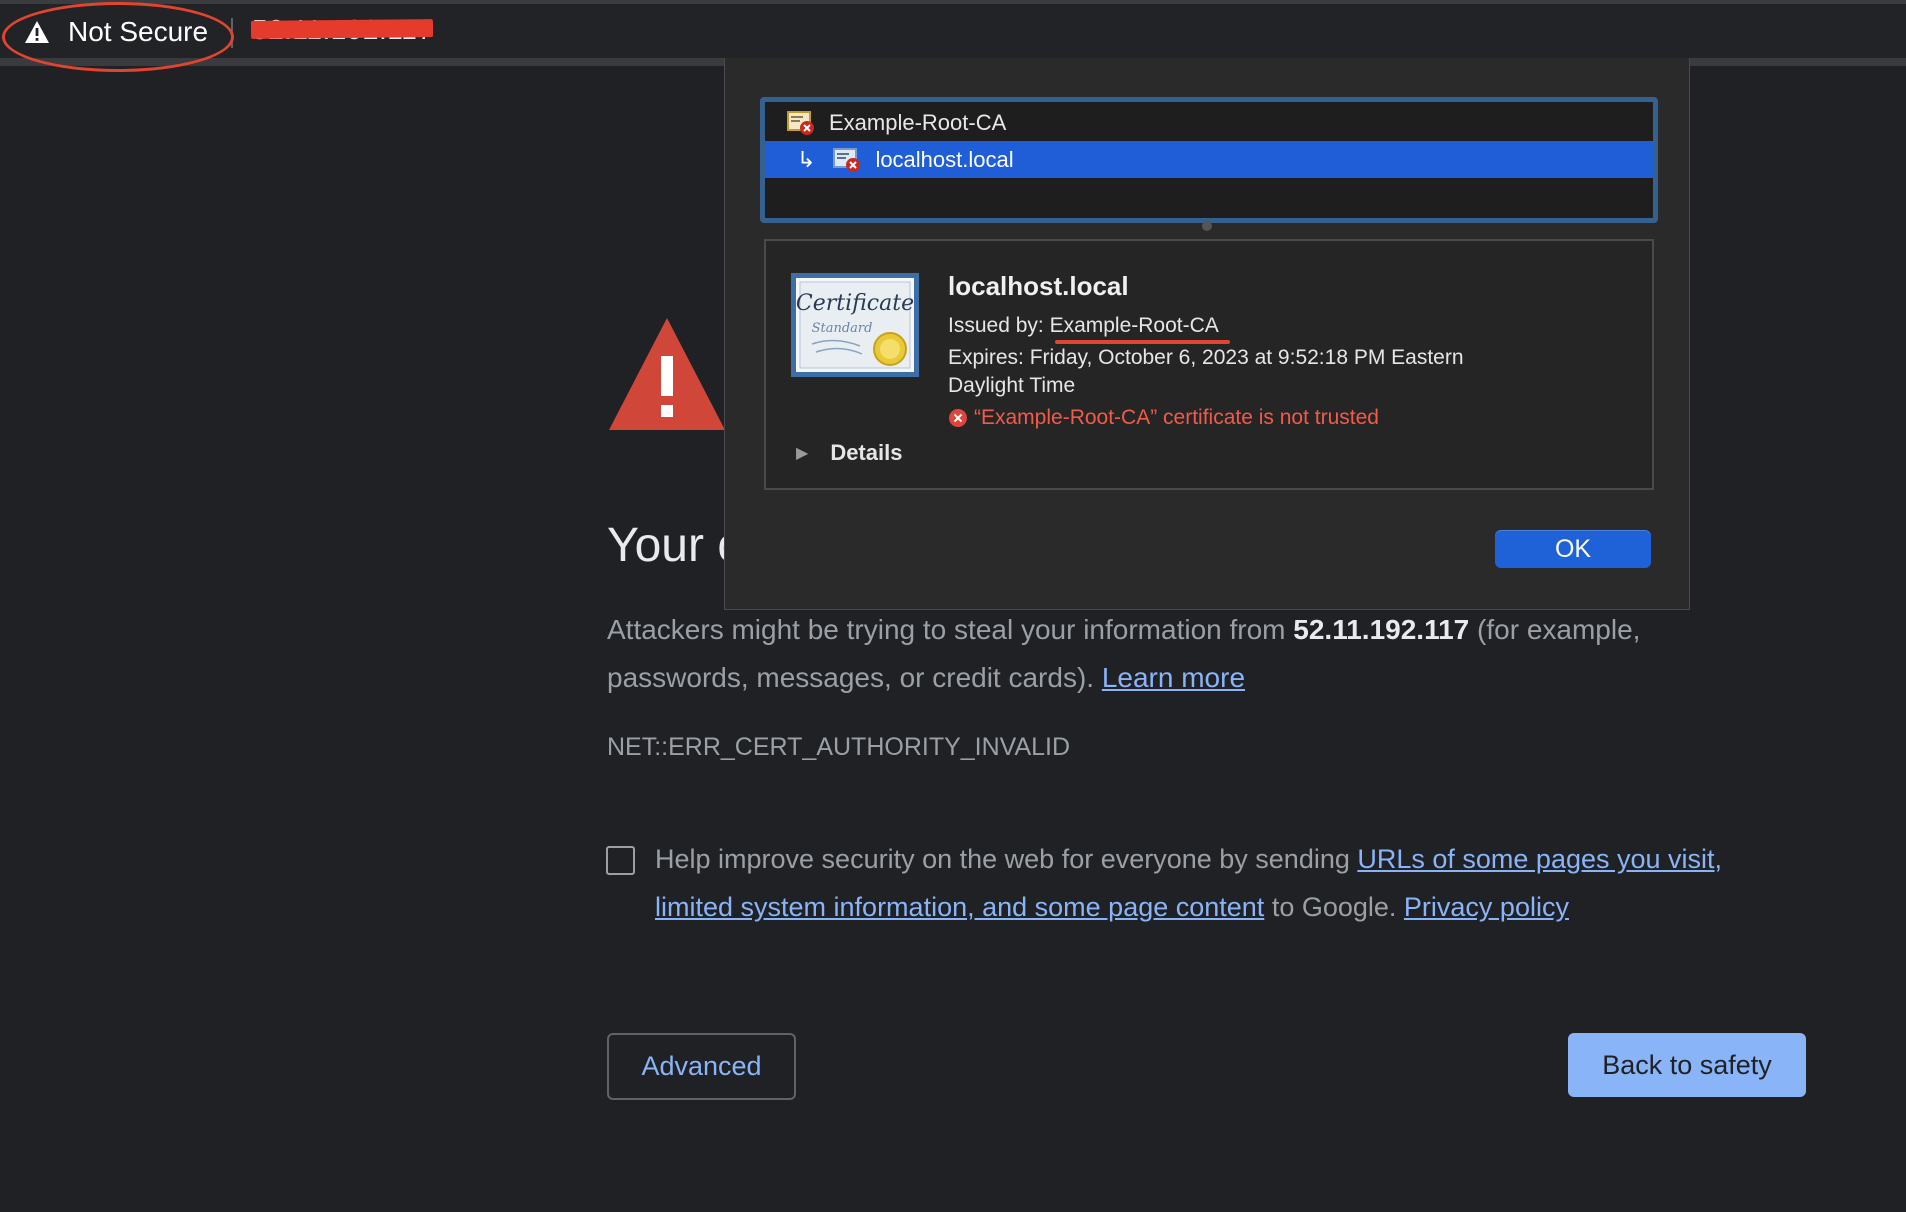  What do you see at coordinates (802, 453) in the screenshot?
I see `disclosure-triangle-icon: ▶` at bounding box center [802, 453].